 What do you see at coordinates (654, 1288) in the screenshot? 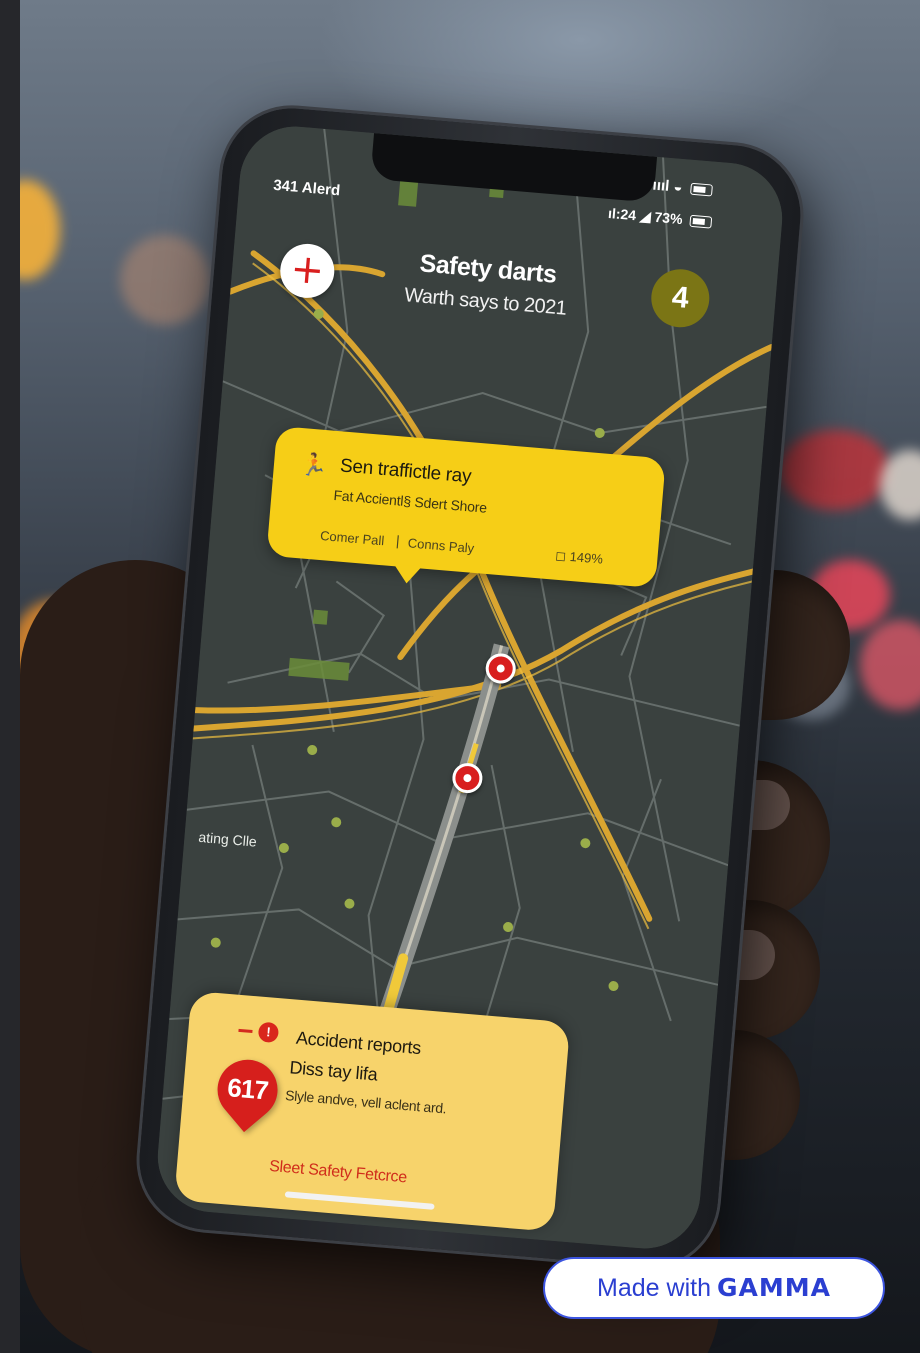
I see `made-with-text: Made with` at bounding box center [654, 1288].